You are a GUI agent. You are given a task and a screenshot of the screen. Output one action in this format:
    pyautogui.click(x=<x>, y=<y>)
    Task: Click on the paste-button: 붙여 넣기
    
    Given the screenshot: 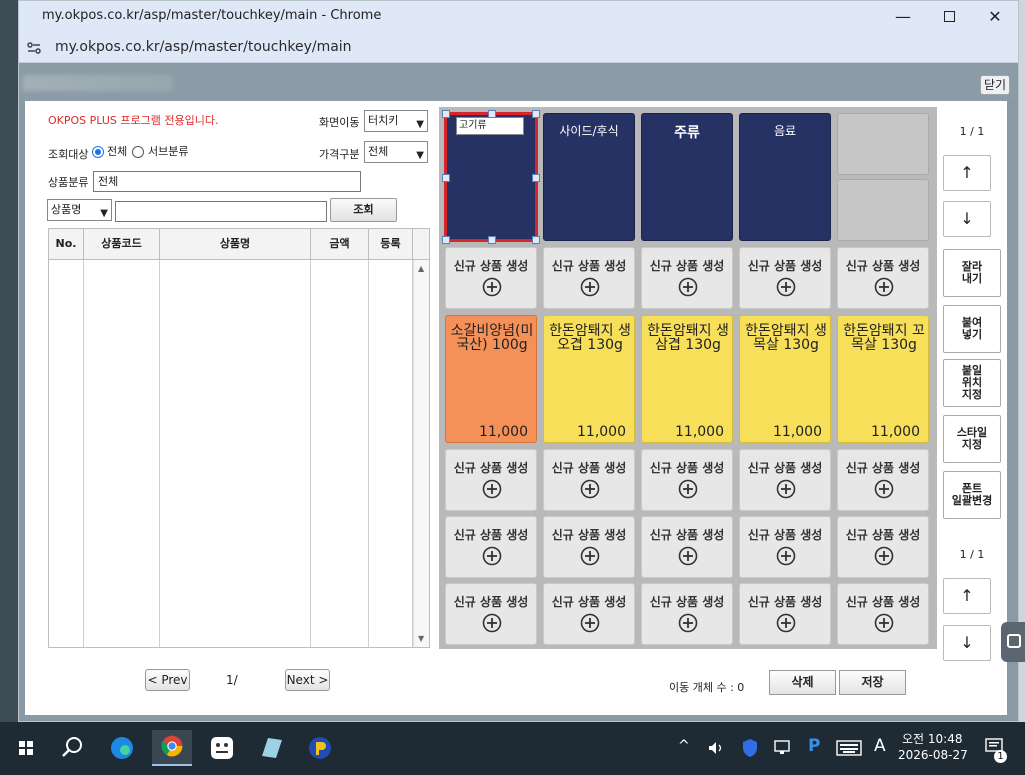 What is the action you would take?
    pyautogui.click(x=972, y=329)
    